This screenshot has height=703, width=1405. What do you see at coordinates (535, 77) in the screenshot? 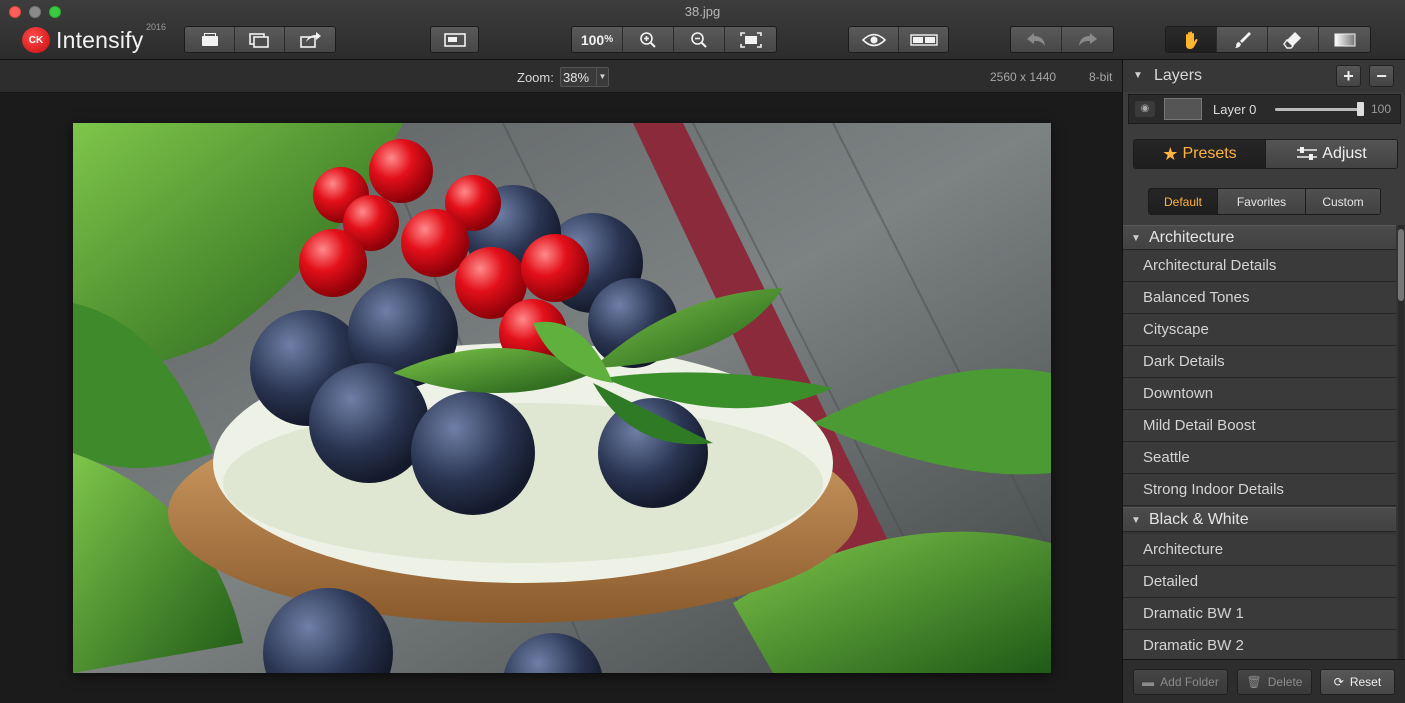
I see `zoom-label: Zoom:` at bounding box center [535, 77].